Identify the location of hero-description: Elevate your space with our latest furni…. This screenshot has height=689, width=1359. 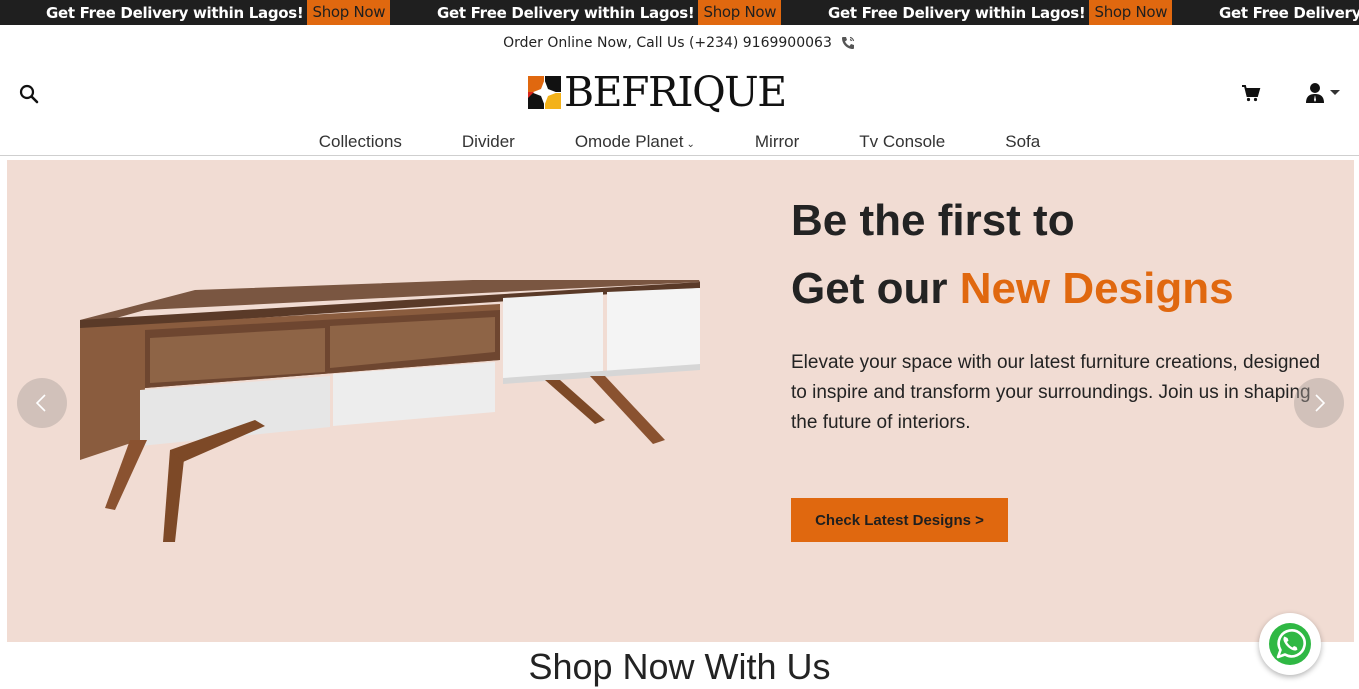
(1056, 392).